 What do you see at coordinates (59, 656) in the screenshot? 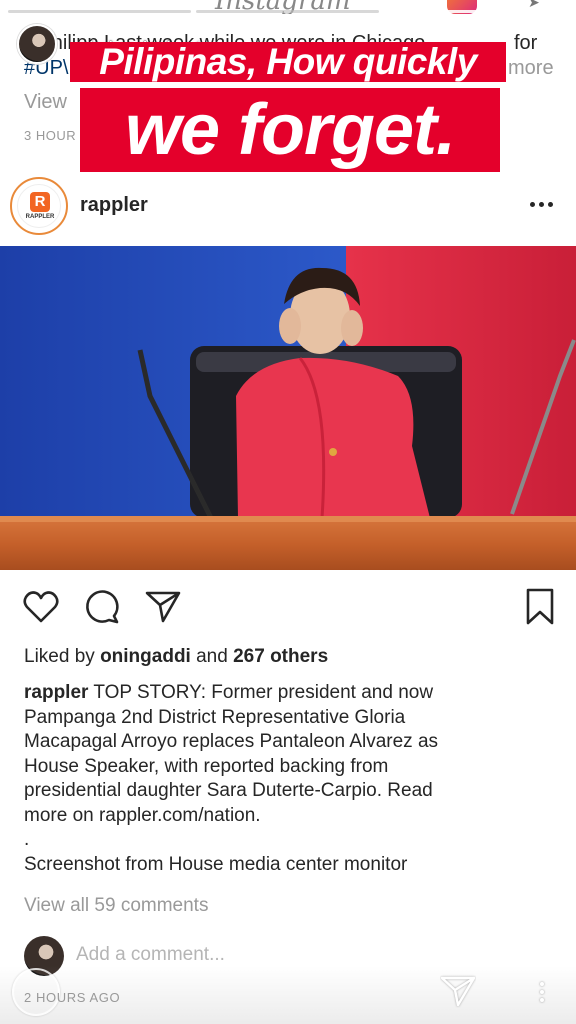
I see `likes-prefix: Liked by` at bounding box center [59, 656].